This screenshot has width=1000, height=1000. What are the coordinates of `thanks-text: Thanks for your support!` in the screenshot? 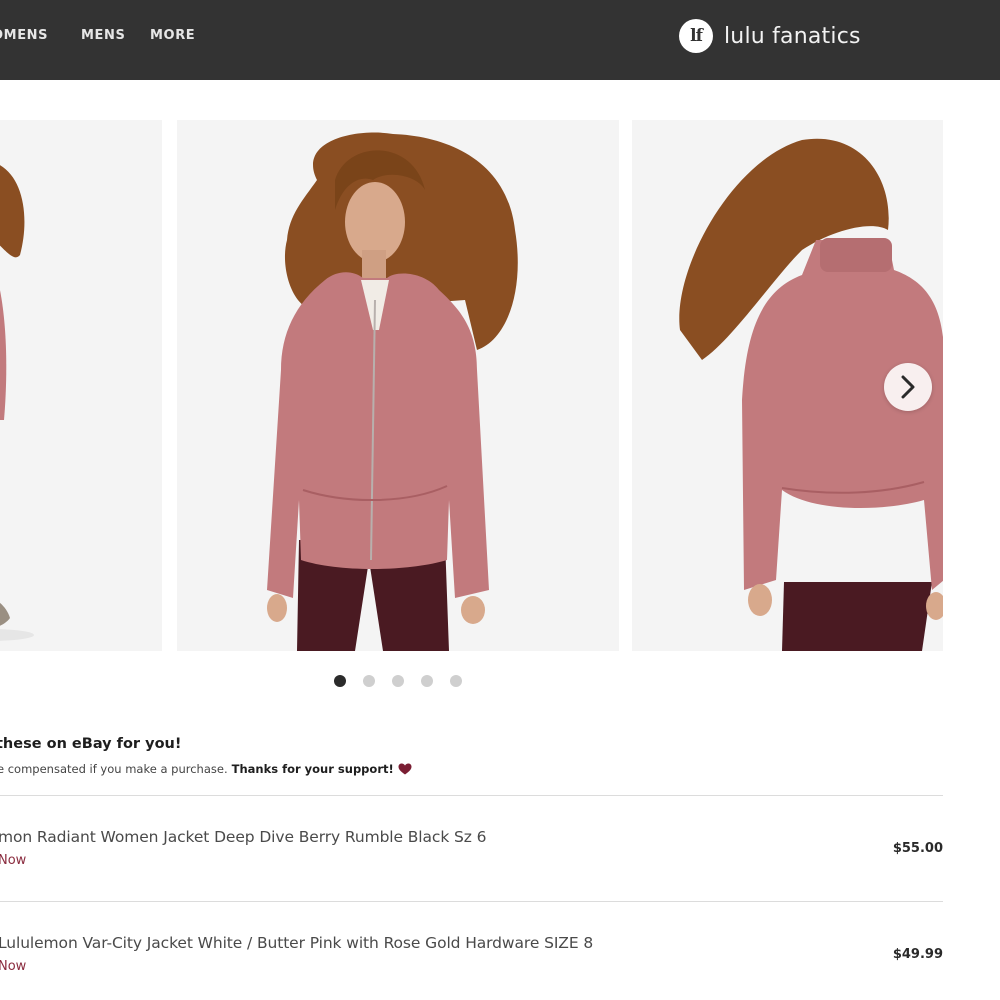 It's located at (312, 769).